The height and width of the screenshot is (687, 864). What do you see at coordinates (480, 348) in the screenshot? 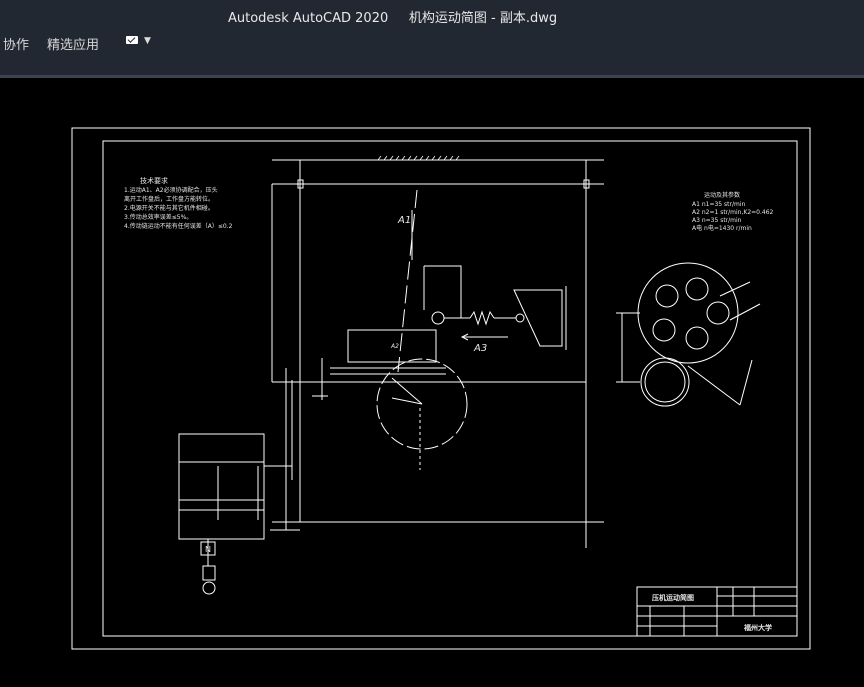
I see `label-a3: A3` at bounding box center [480, 348].